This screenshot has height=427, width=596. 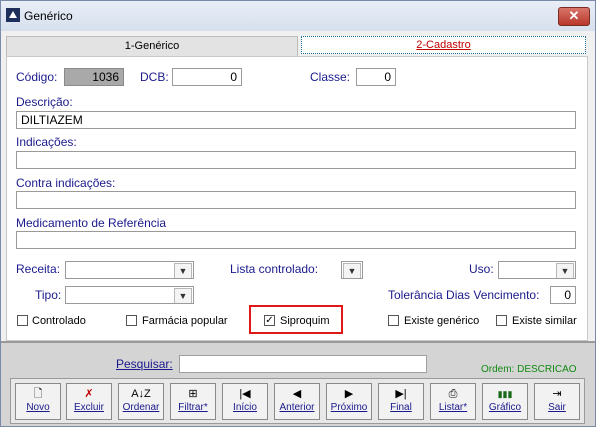 I want to click on filtrar-label: Filtrar*, so click(x=193, y=407).